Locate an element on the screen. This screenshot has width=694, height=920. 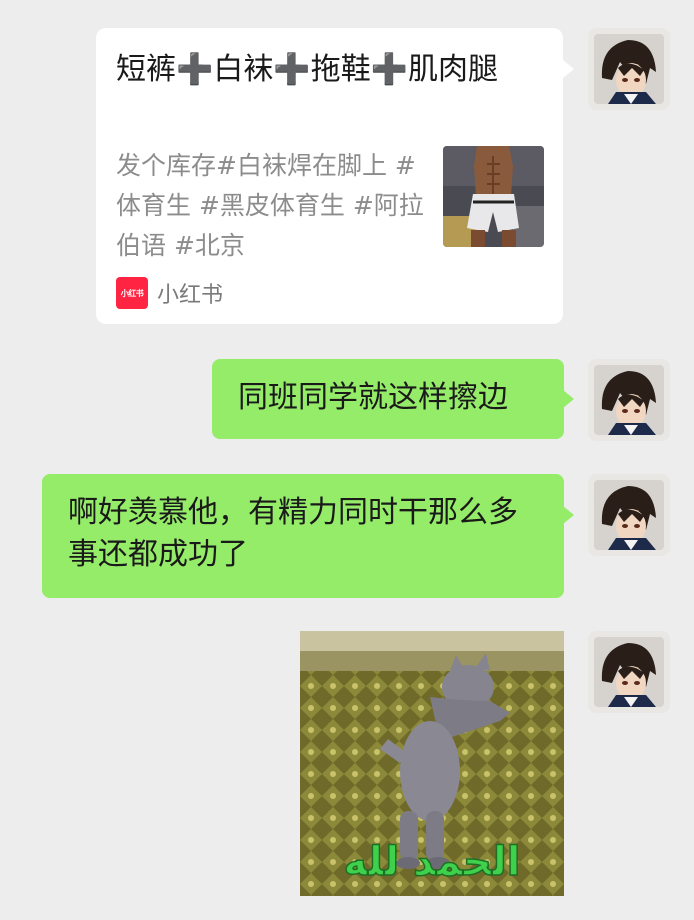
link-card-thumbnail is located at coordinates (493, 196).